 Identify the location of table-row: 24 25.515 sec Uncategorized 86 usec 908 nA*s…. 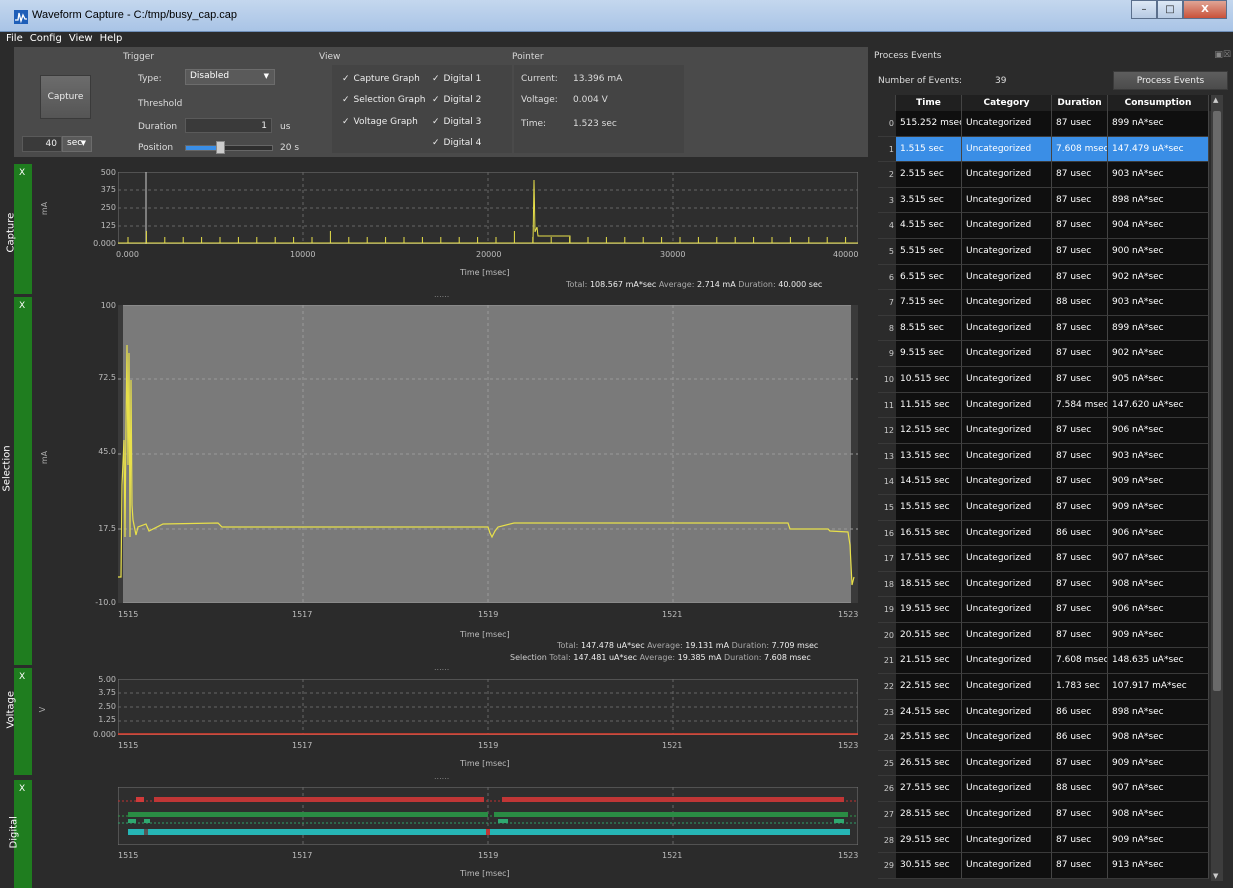
(1050, 738).